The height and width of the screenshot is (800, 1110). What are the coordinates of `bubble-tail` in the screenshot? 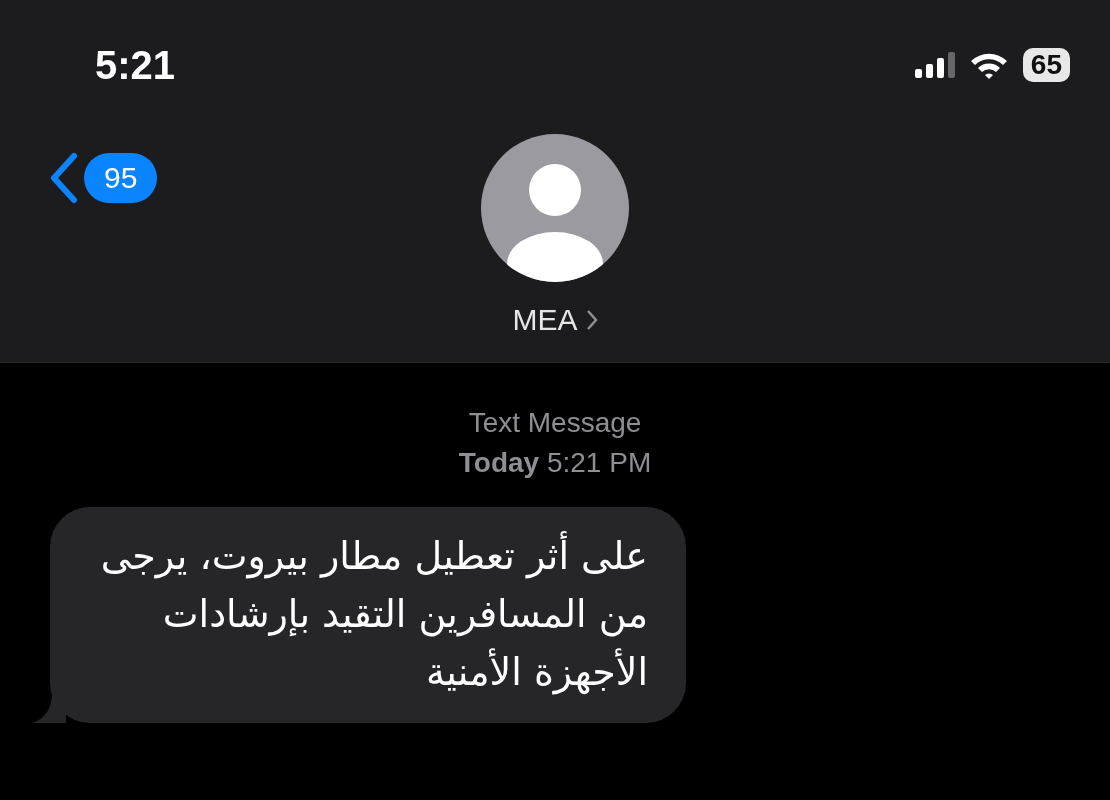 It's located at (49, 708).